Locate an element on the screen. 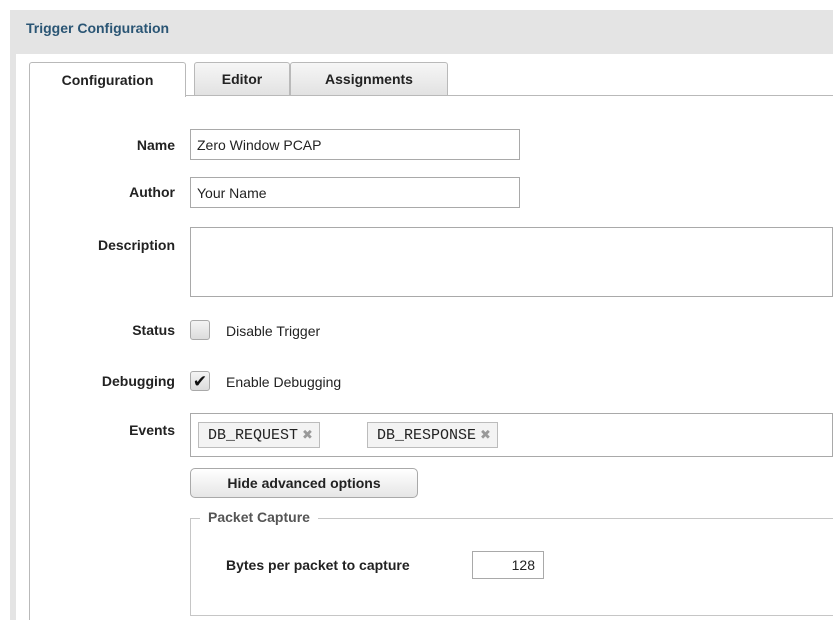 The image size is (833, 620). author-label: Author is located at coordinates (152, 192).